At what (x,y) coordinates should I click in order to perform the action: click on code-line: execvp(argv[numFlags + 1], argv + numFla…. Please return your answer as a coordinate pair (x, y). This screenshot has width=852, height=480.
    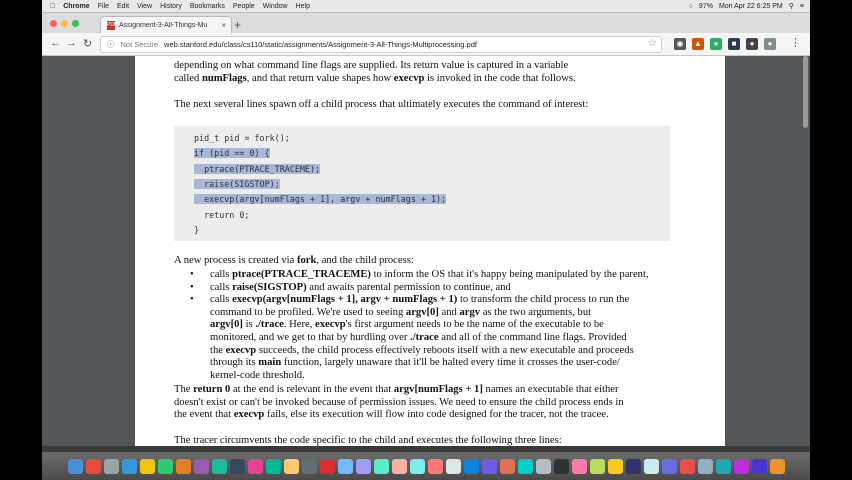
    Looking at the image, I should click on (320, 199).